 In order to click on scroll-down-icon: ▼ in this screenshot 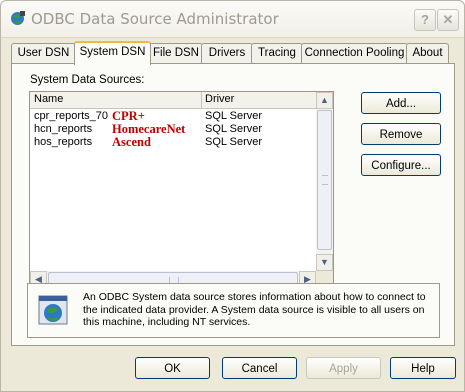, I will do `click(324, 262)`.